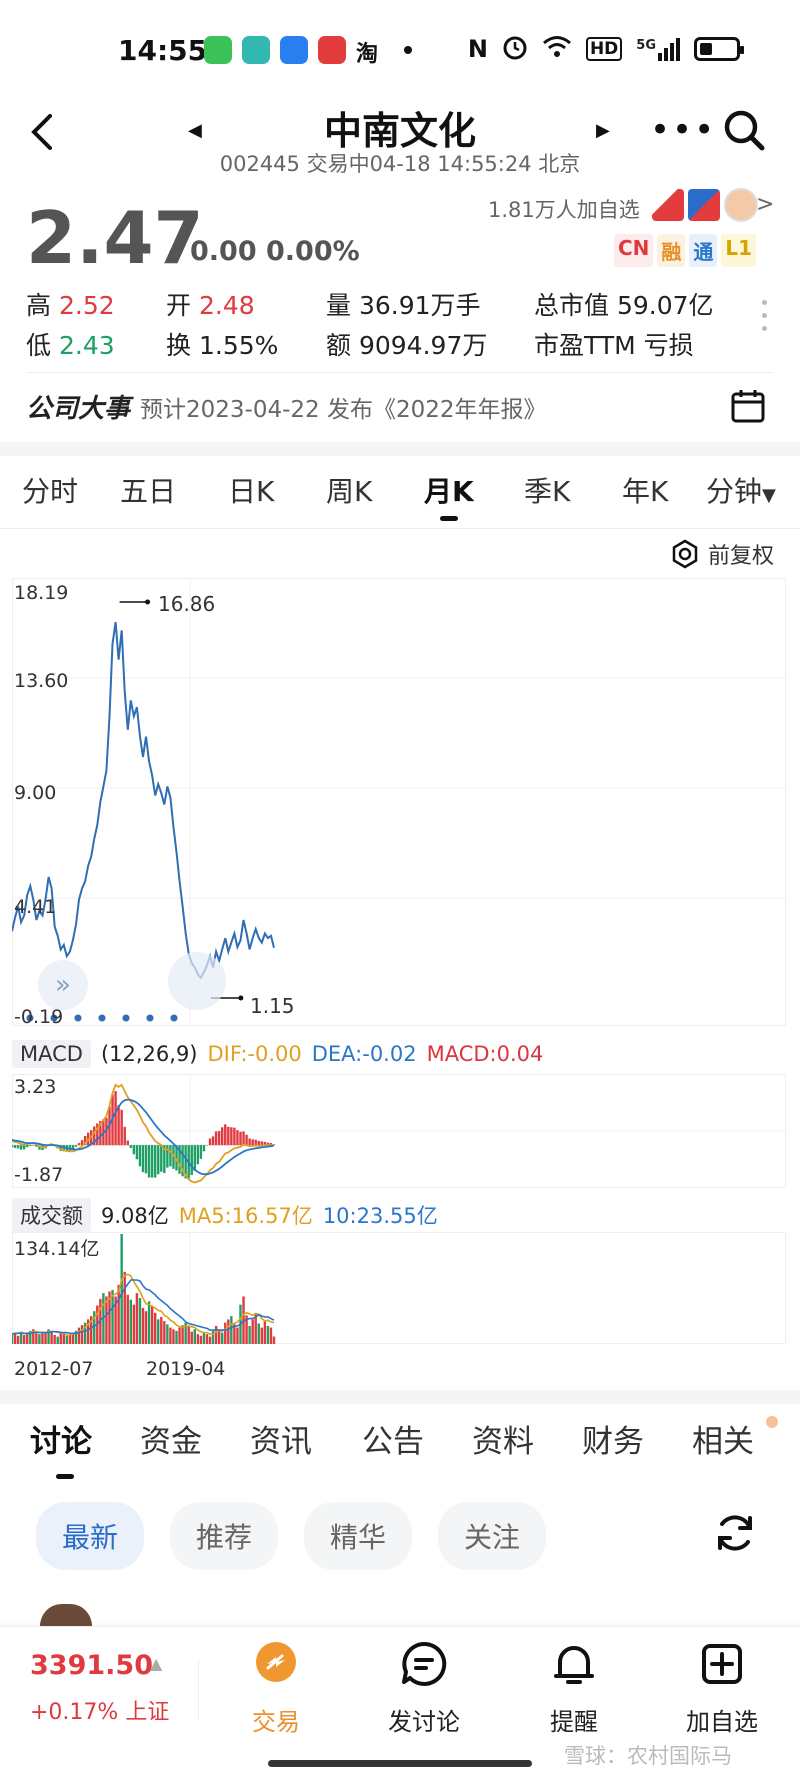  What do you see at coordinates (492, 1536) in the screenshot?
I see `filter-following: 关注` at bounding box center [492, 1536].